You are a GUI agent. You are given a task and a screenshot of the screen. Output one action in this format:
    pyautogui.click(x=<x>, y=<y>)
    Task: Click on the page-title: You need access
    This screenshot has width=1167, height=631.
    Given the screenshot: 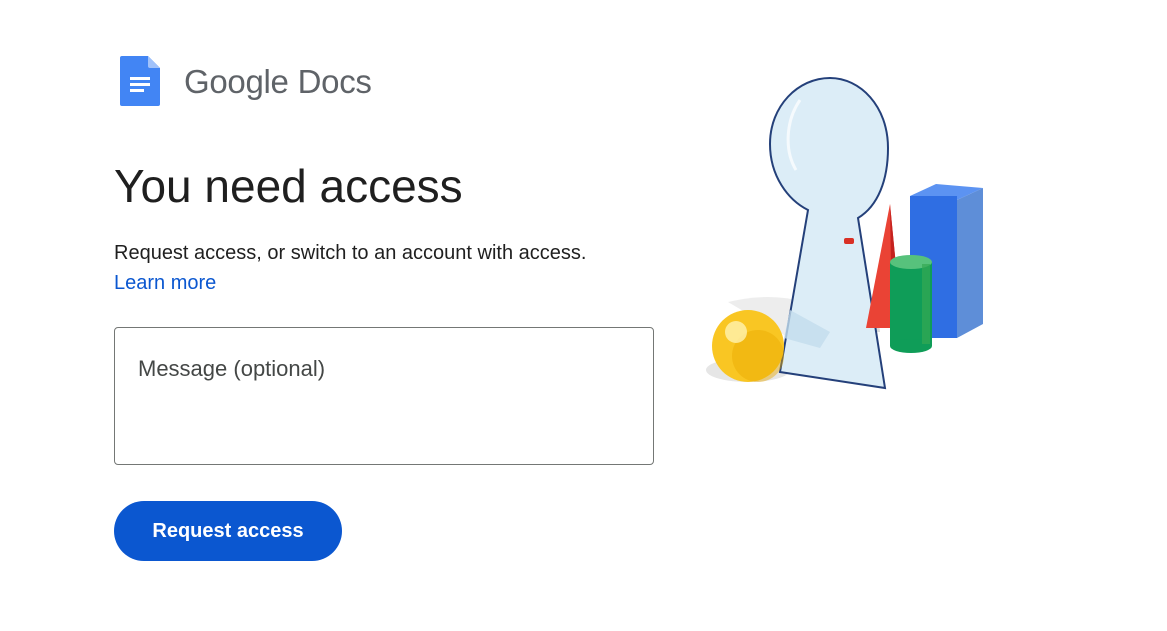 What is the action you would take?
    pyautogui.click(x=288, y=186)
    